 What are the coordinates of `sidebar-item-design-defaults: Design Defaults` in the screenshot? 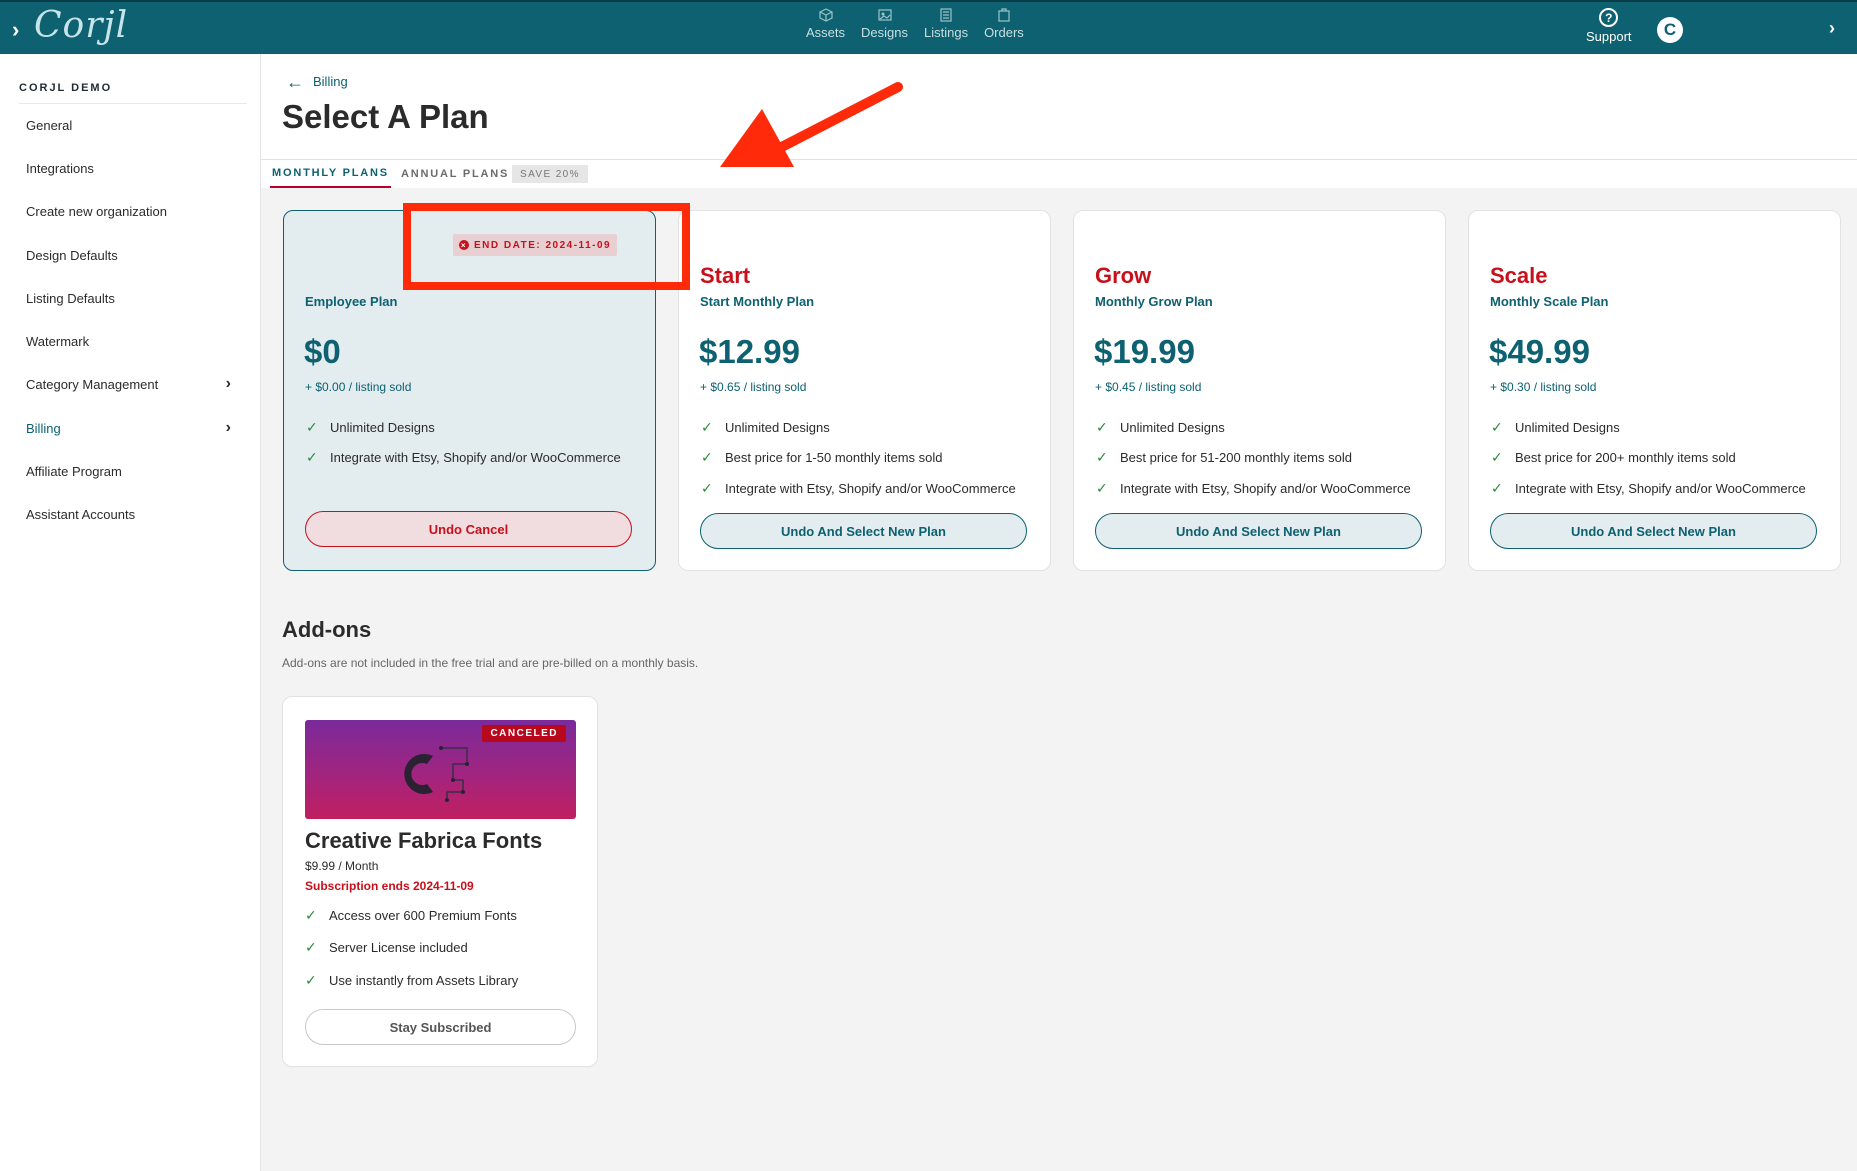 It's located at (128, 255).